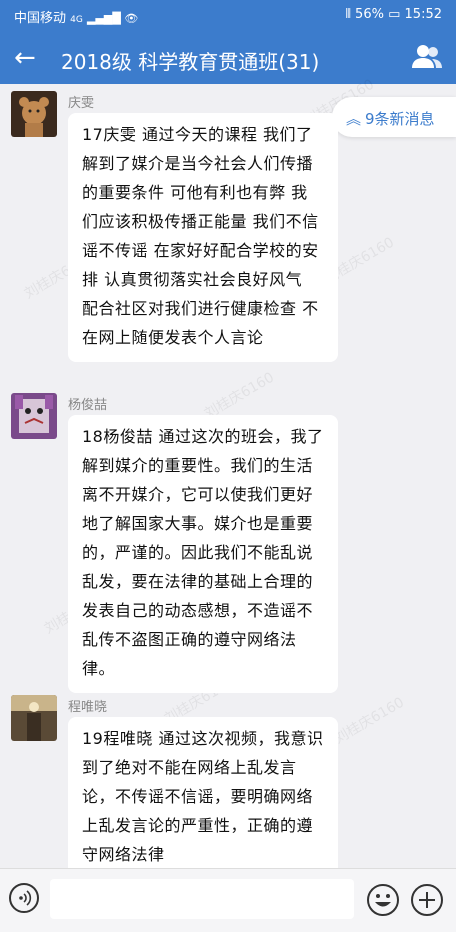 This screenshot has width=456, height=932. I want to click on battery-icon: ▭, so click(394, 14).